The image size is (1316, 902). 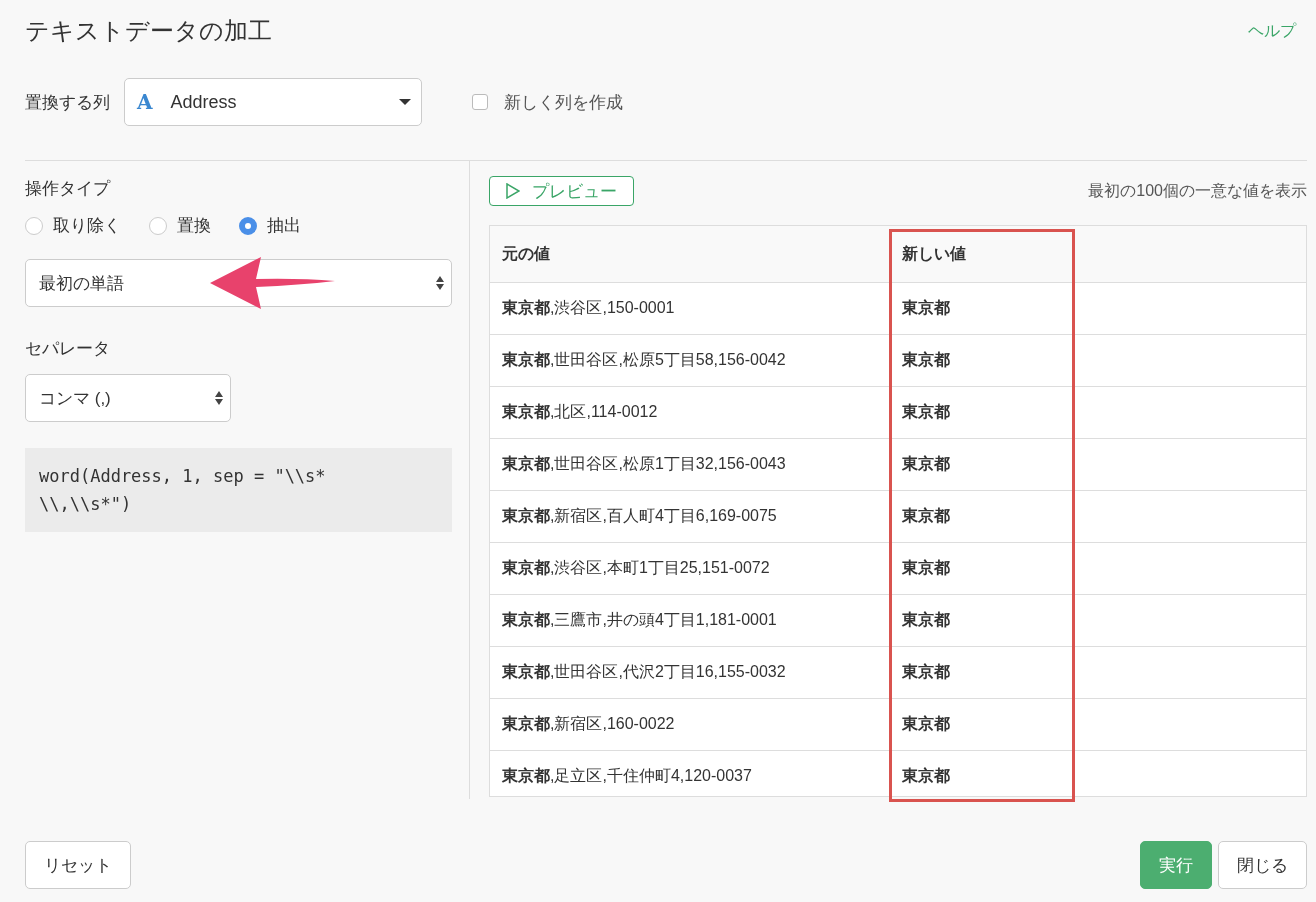 I want to click on table-cell-text: 東京都,新宿区,160-0022, so click(x=588, y=724).